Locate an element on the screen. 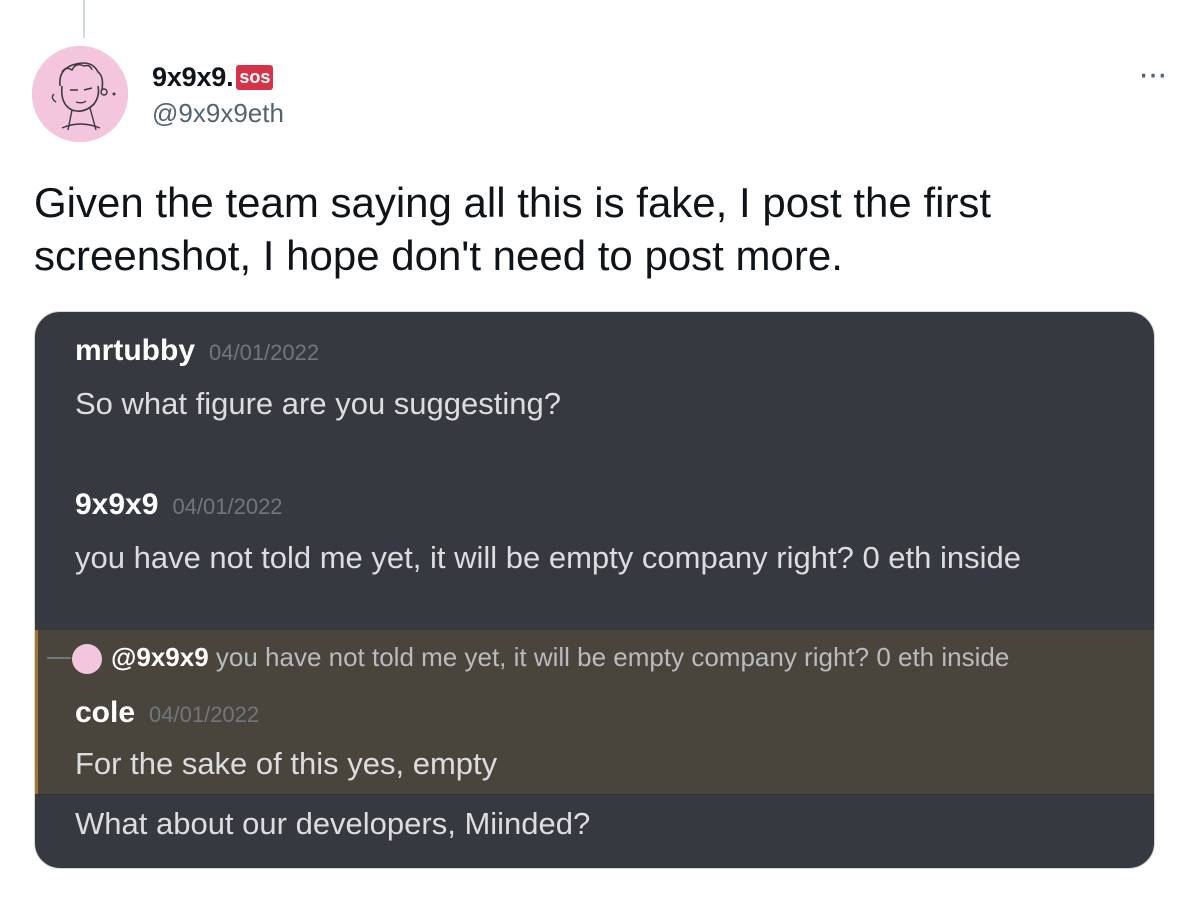  display-name-row: 9x9x9. sos is located at coordinates (218, 77).